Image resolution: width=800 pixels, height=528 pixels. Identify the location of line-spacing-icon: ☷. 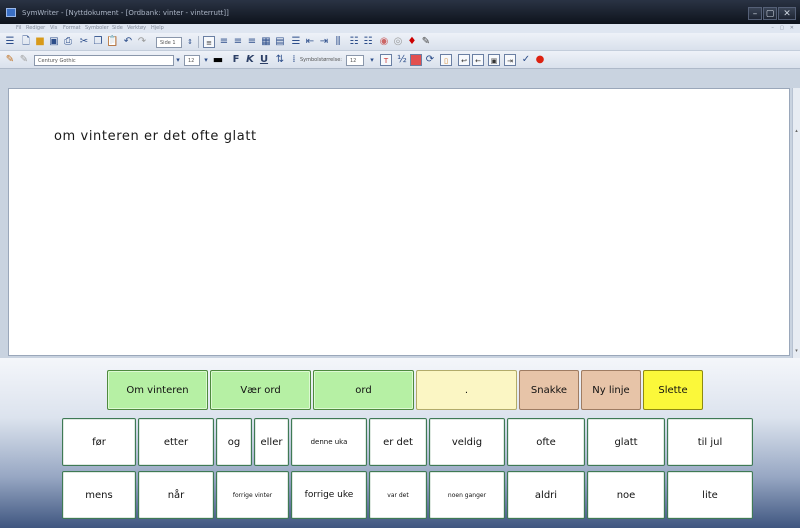
(354, 42).